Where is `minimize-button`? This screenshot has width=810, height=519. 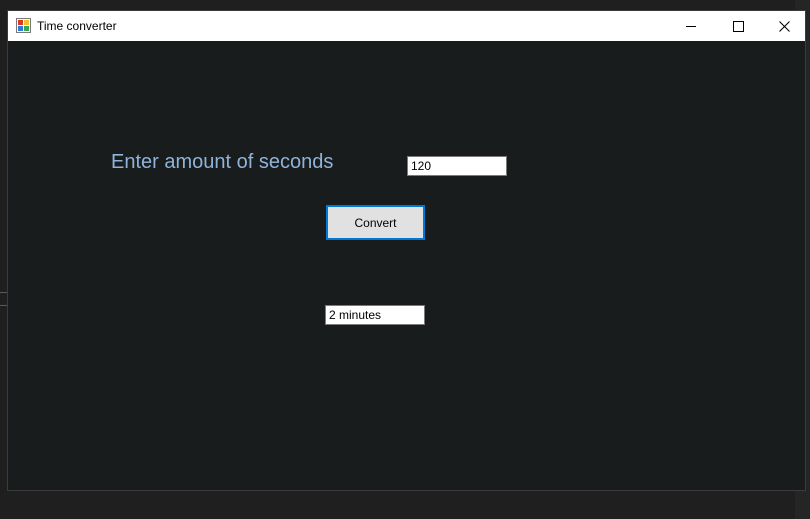
minimize-button is located at coordinates (691, 26).